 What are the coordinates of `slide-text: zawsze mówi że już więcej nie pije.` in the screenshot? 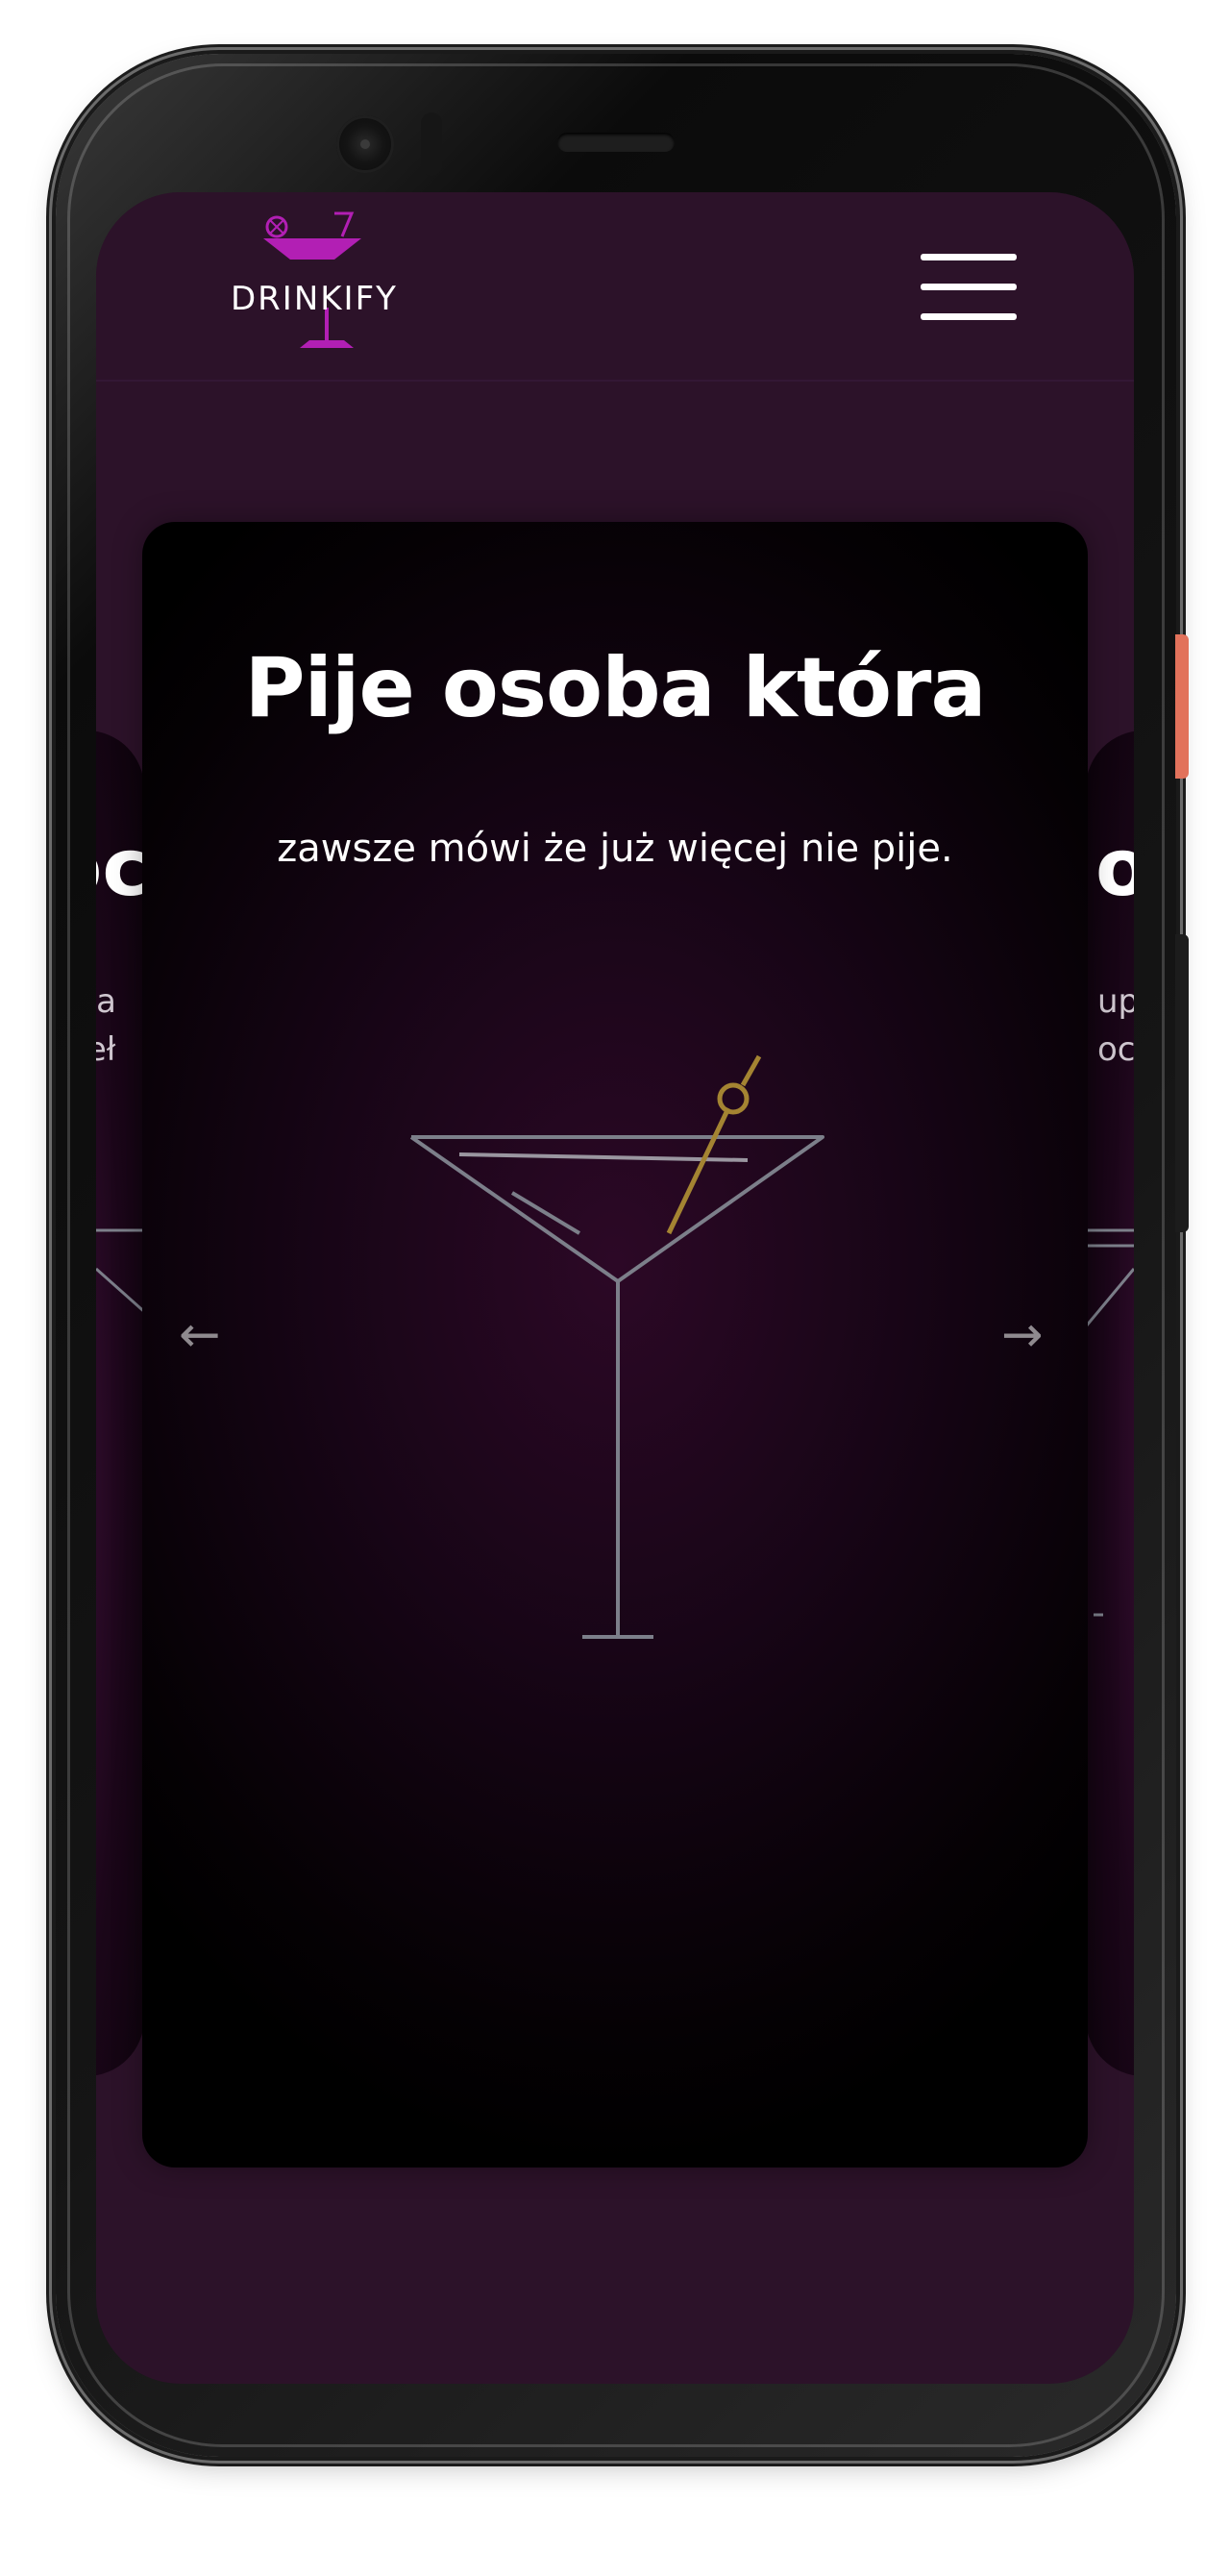 It's located at (615, 849).